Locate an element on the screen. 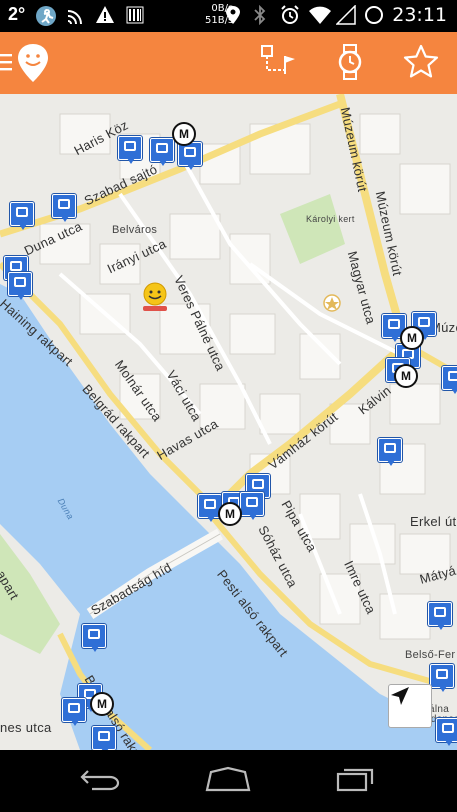 The height and width of the screenshot is (812, 457). label-nes-utca: nes utca is located at coordinates (26, 727).